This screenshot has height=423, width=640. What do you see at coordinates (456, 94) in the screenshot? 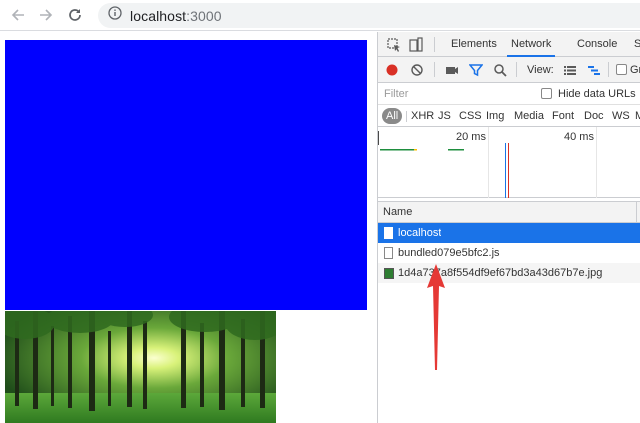
I see `filter-input: Filter` at bounding box center [456, 94].